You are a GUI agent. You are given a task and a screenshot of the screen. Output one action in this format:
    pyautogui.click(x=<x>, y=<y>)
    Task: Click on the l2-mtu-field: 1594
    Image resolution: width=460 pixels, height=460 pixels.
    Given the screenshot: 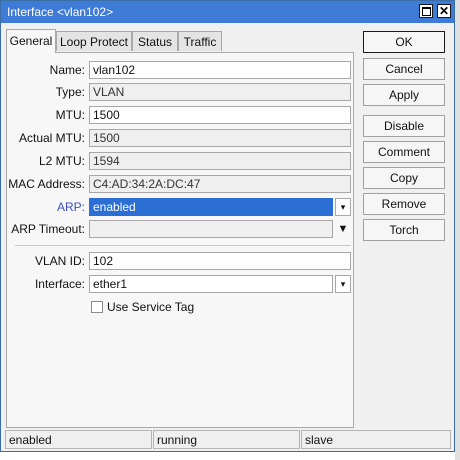 What is the action you would take?
    pyautogui.click(x=220, y=161)
    